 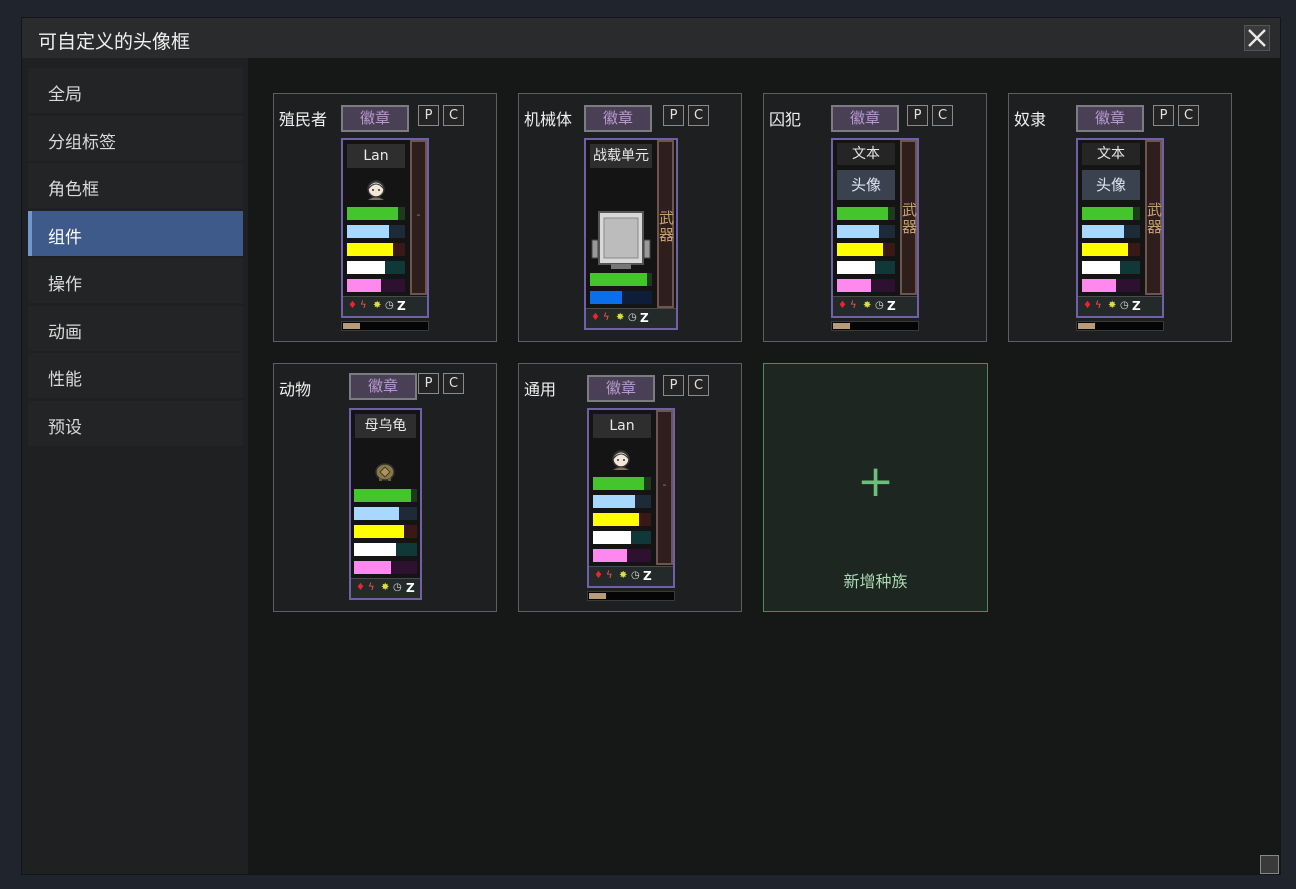 I want to click on sidebar: 全局 分组标签 角色框 组件 操作 动画 性能 预设, so click(x=135, y=258).